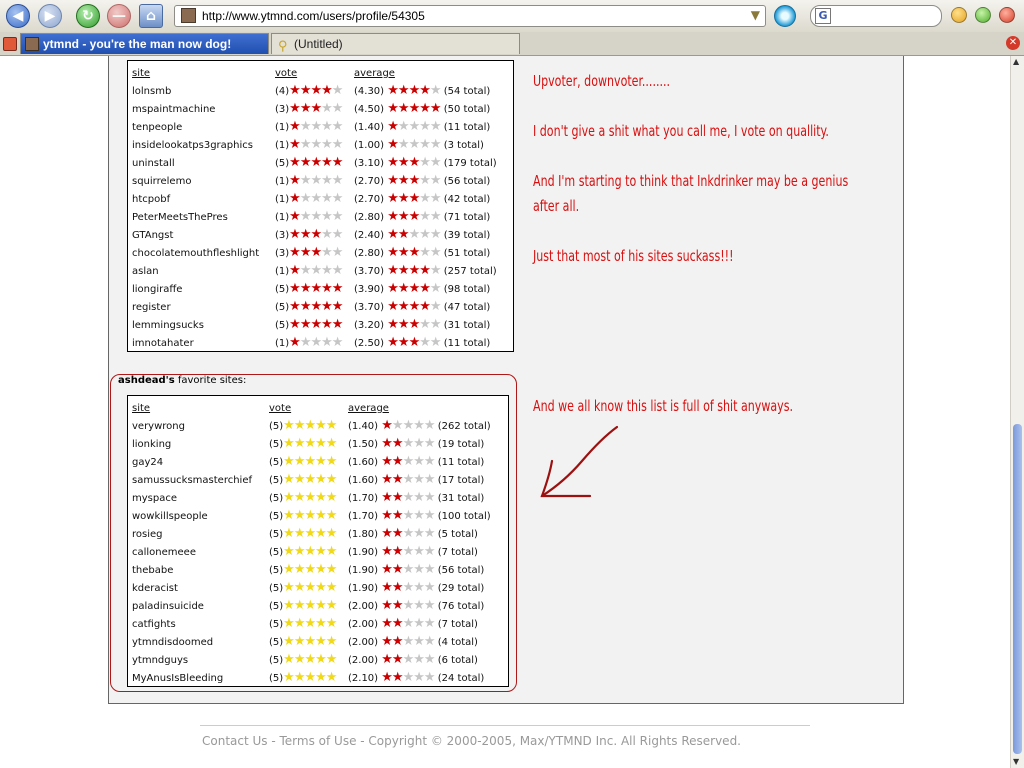 This screenshot has width=1024, height=768. I want to click on site-link: register, so click(203, 307).